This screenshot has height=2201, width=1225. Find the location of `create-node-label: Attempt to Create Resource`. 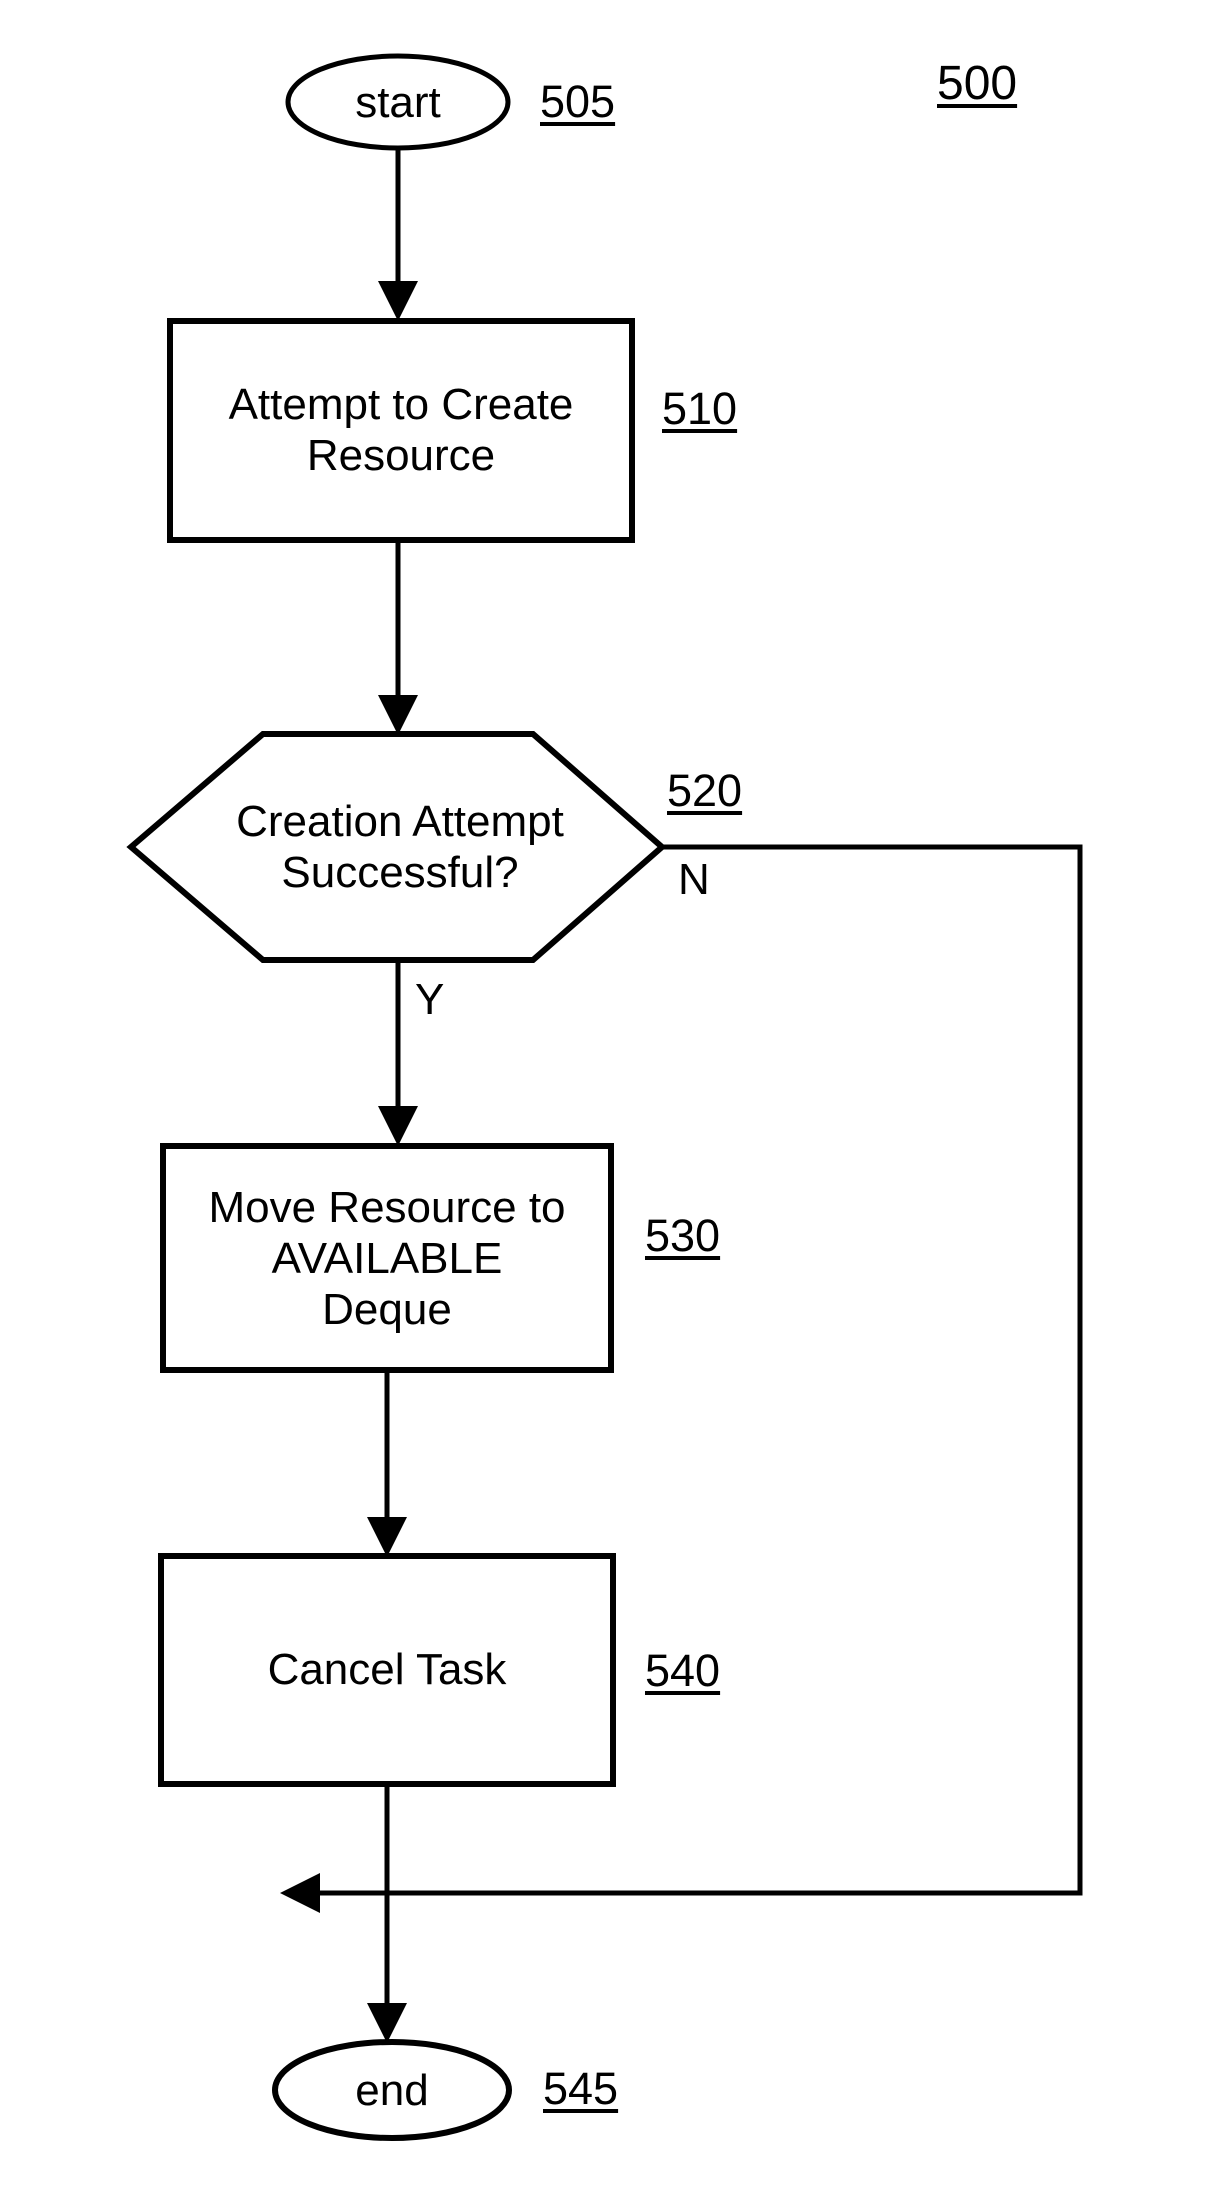

create-node-label: Attempt to Create Resource is located at coordinates (401, 429).